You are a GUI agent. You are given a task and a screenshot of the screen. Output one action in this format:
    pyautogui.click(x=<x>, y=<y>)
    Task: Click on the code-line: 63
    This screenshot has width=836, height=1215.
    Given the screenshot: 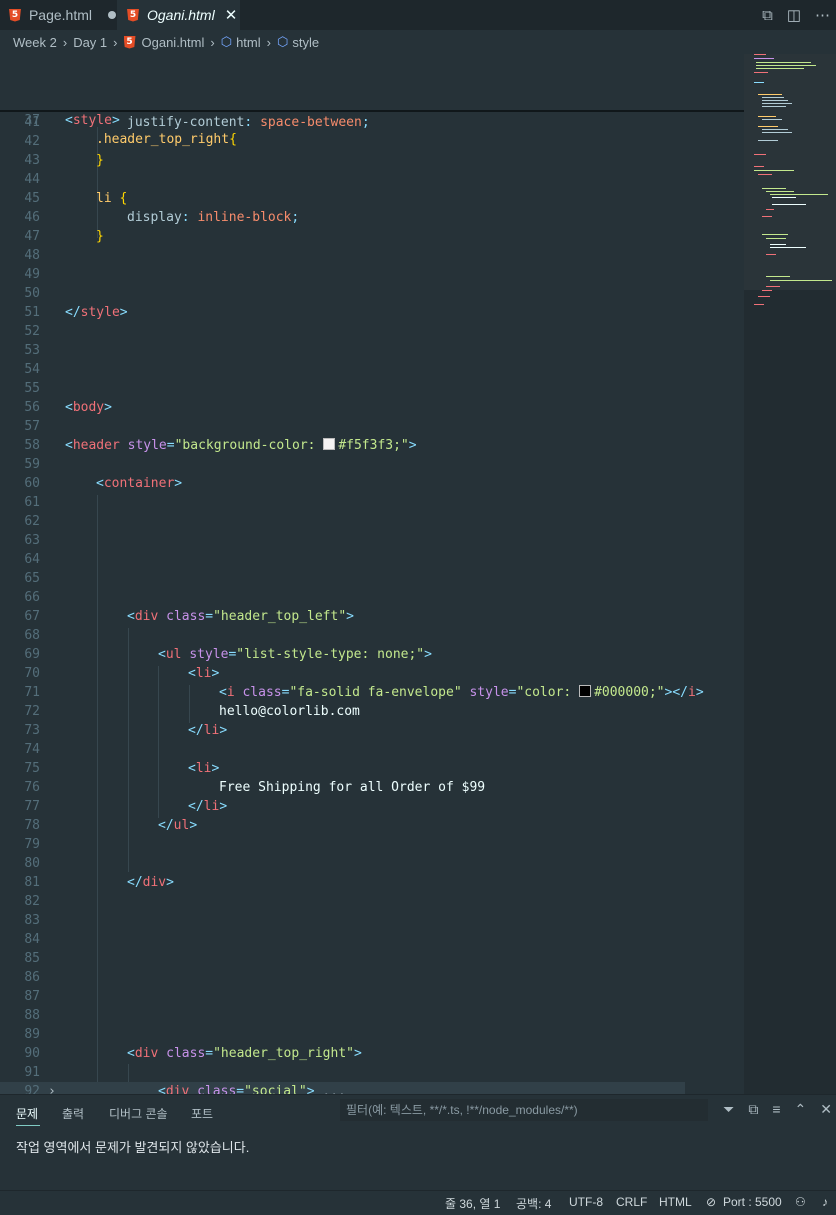 What is the action you would take?
    pyautogui.click(x=372, y=540)
    